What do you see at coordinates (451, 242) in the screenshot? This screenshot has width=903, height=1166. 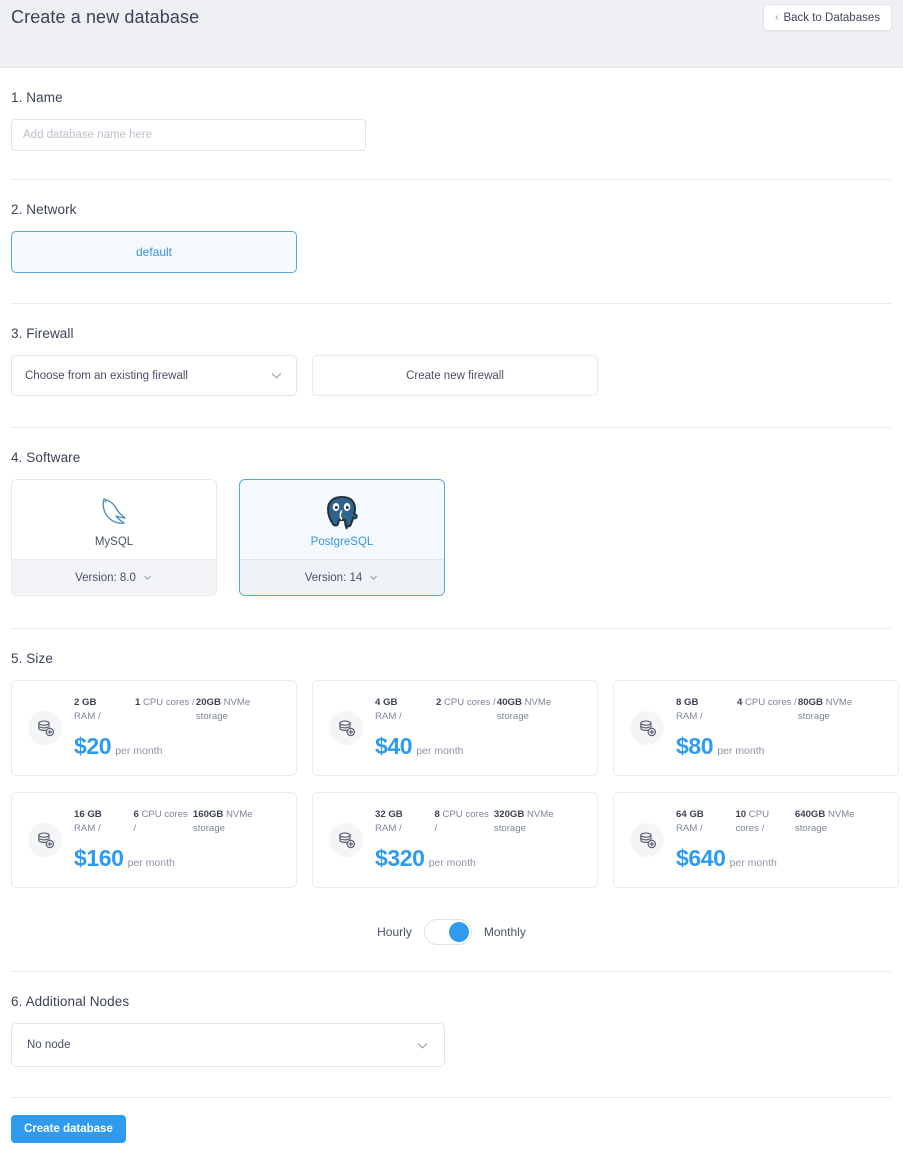 I see `section-network: 2. Network default` at bounding box center [451, 242].